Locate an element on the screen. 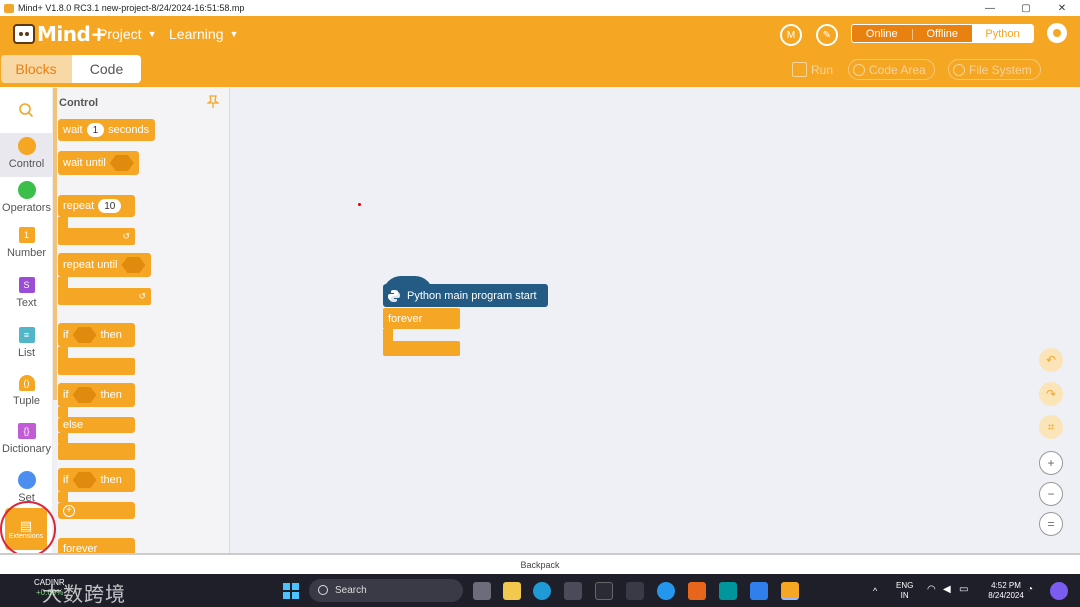 The image size is (1080, 607). language-bottom: IN is located at coordinates (904, 595).